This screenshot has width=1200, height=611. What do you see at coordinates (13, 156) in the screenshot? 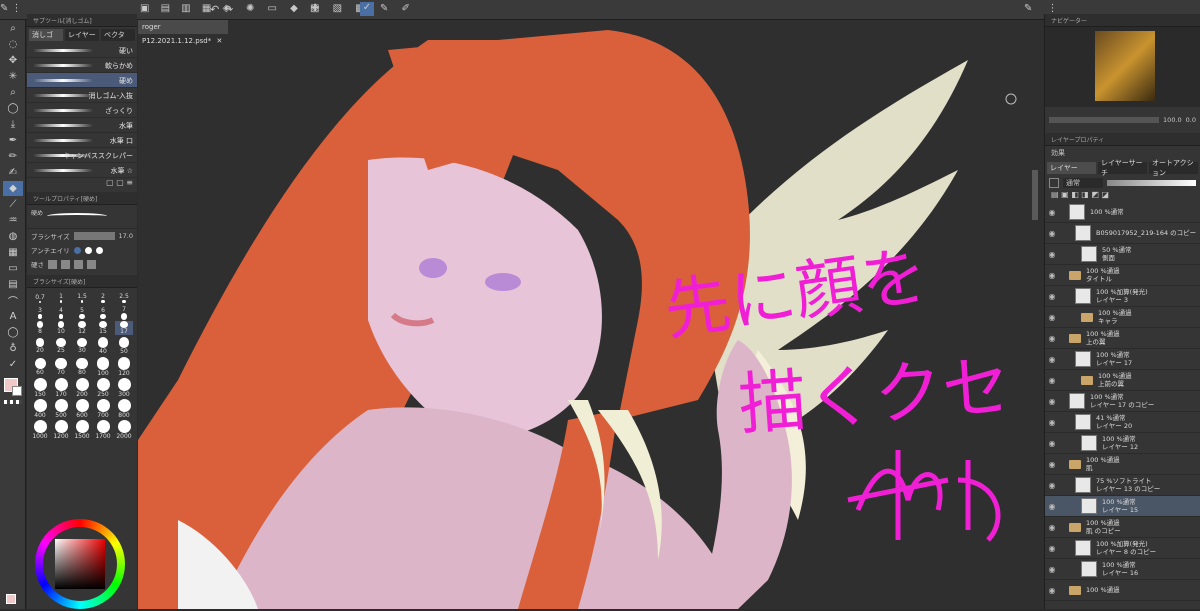
I see `pencil-icon: ✏` at bounding box center [13, 156].